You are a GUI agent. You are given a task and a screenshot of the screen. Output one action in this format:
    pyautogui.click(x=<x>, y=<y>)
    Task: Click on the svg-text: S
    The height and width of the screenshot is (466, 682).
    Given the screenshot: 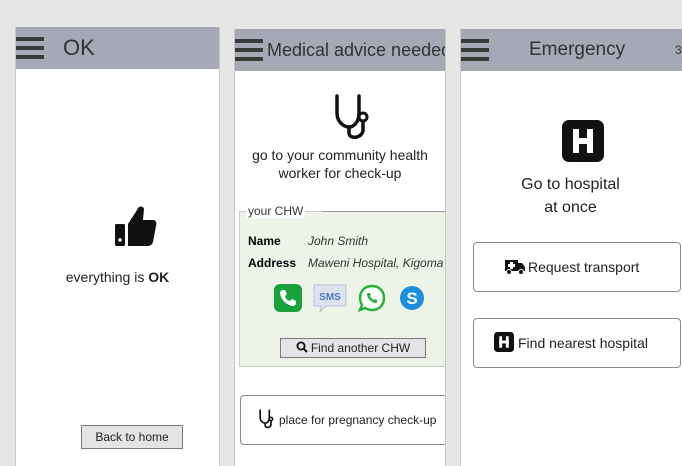 What is the action you would take?
    pyautogui.click(x=411, y=298)
    